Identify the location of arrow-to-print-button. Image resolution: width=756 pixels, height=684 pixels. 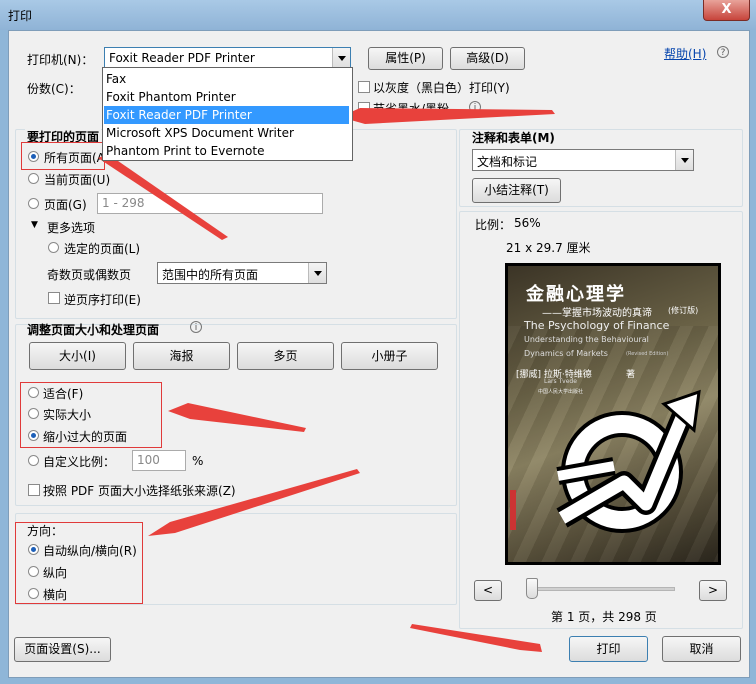
(476, 638).